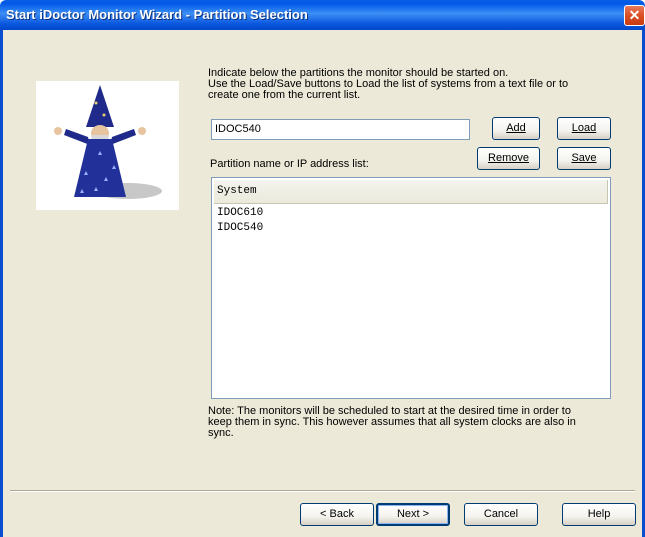 The height and width of the screenshot is (537, 645). I want to click on help-button-label: Help, so click(599, 514).